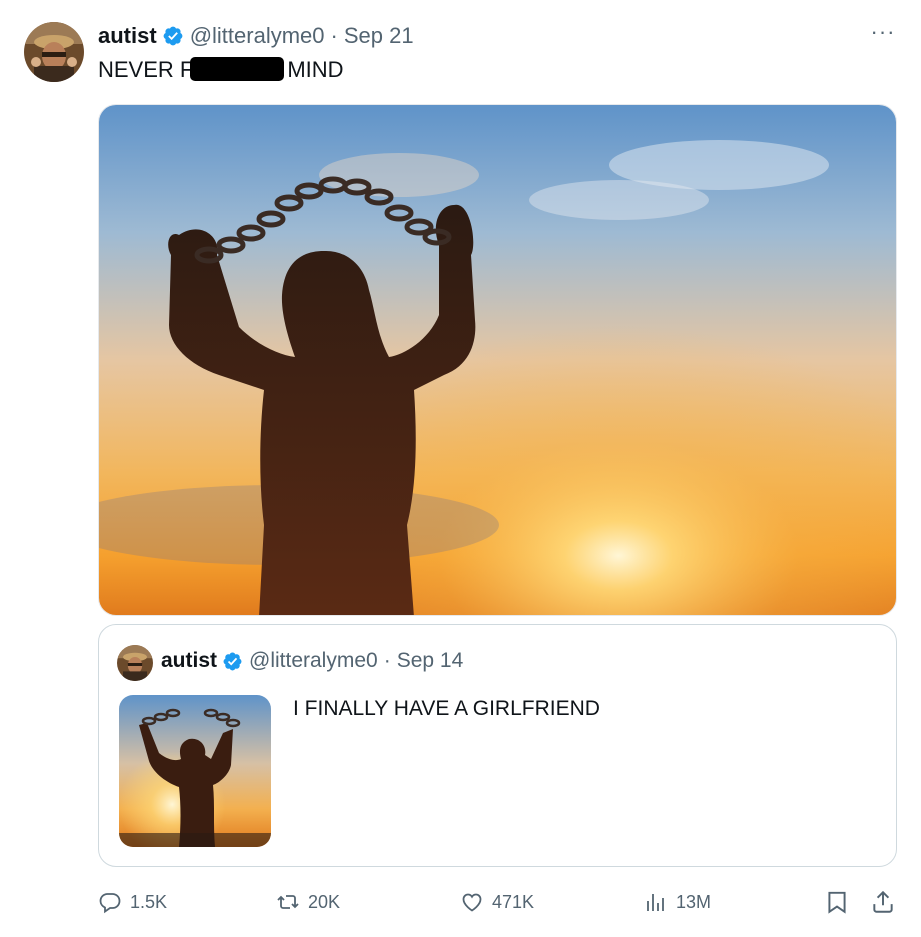 Image resolution: width=921 pixels, height=937 pixels. I want to click on author-name: autist, so click(127, 36).